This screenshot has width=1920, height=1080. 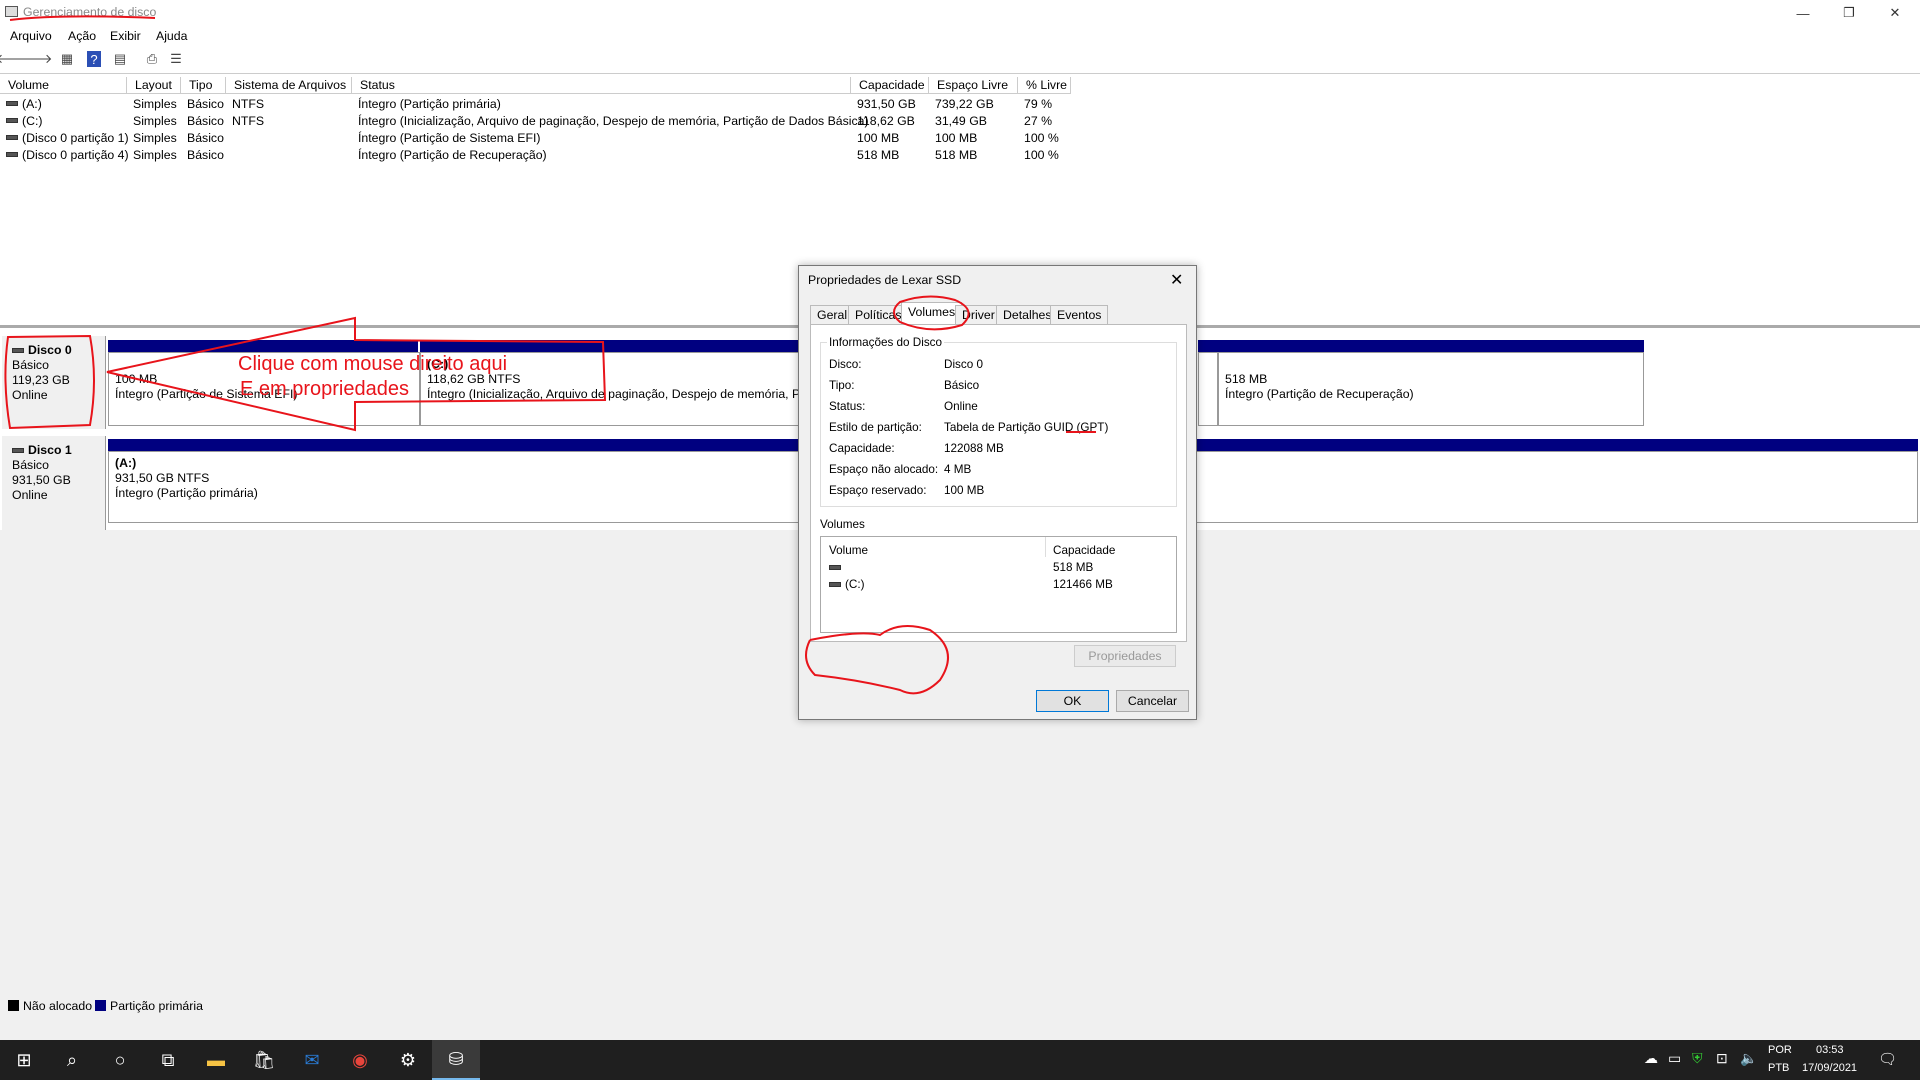 What do you see at coordinates (50, 450) in the screenshot?
I see `disk1-name: Disco 1` at bounding box center [50, 450].